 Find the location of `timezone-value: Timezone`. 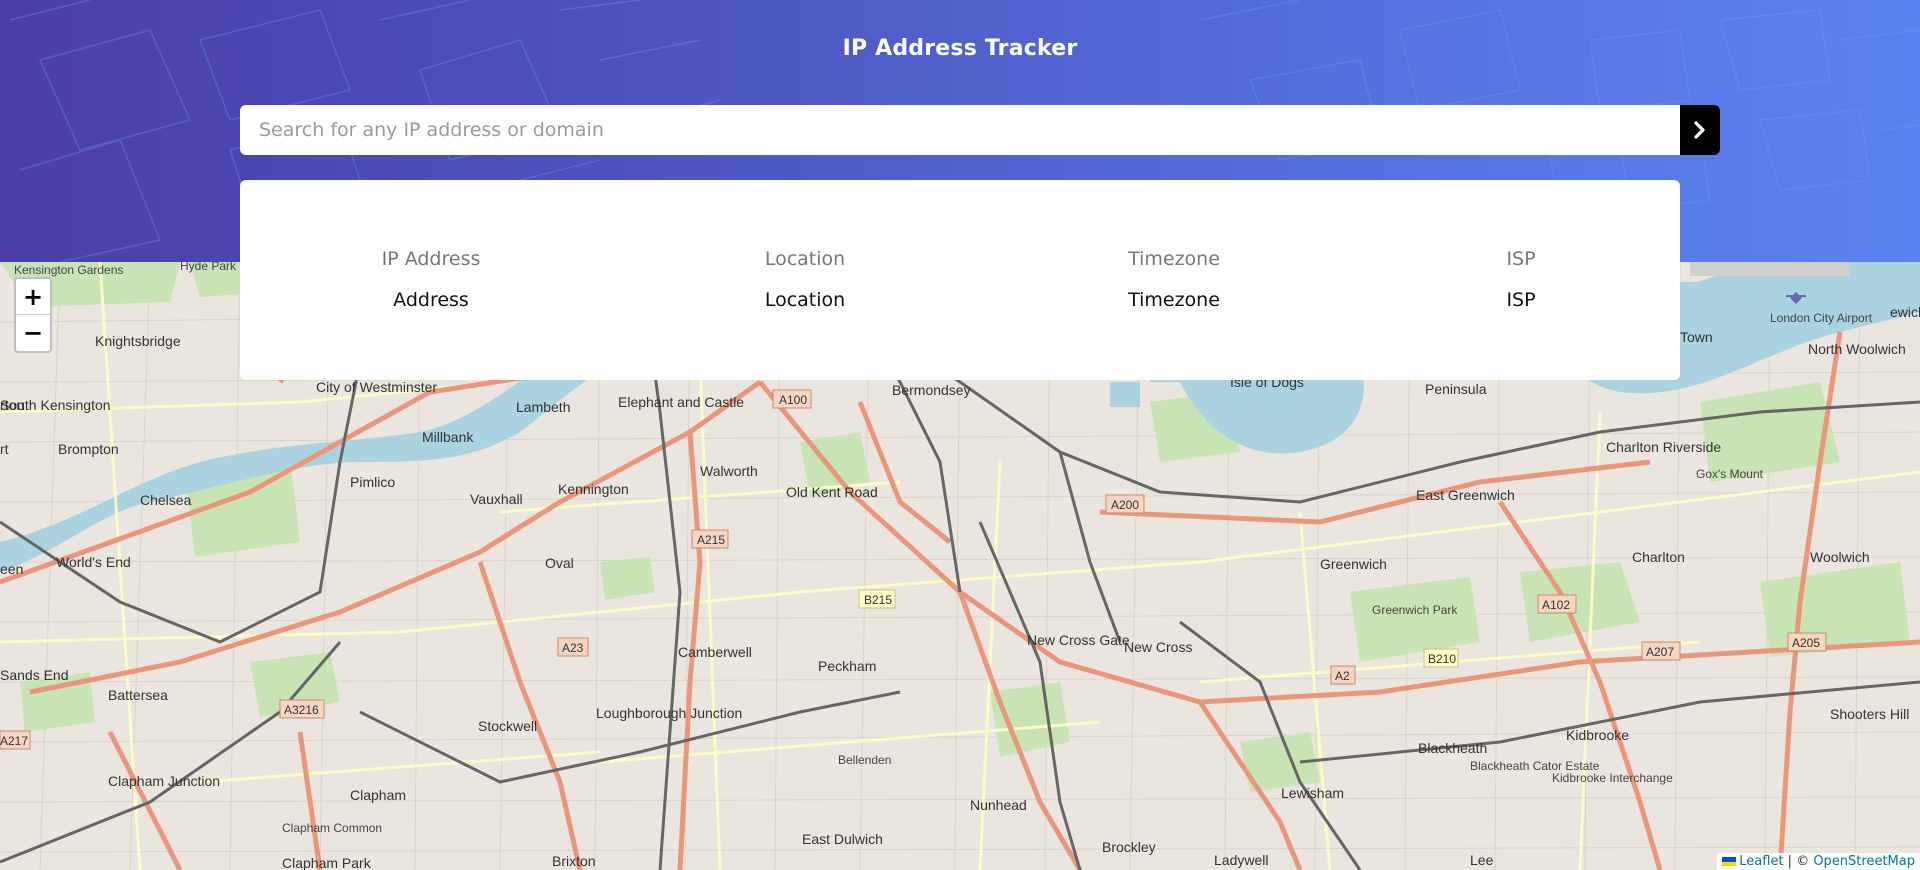

timezone-value: Timezone is located at coordinates (1174, 300).